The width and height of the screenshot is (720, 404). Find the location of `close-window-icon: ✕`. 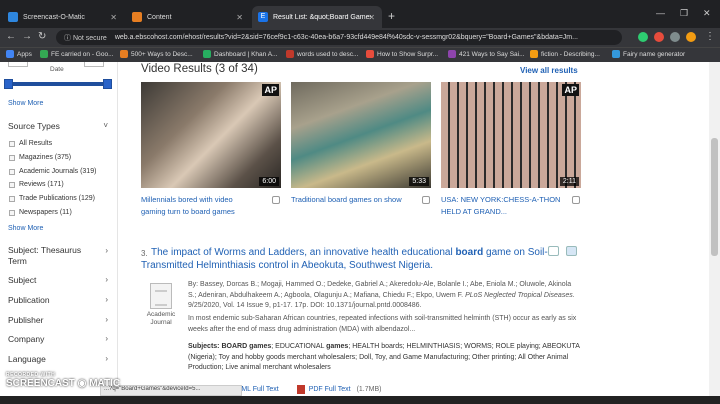

close-window-icon: ✕ is located at coordinates (707, 13).